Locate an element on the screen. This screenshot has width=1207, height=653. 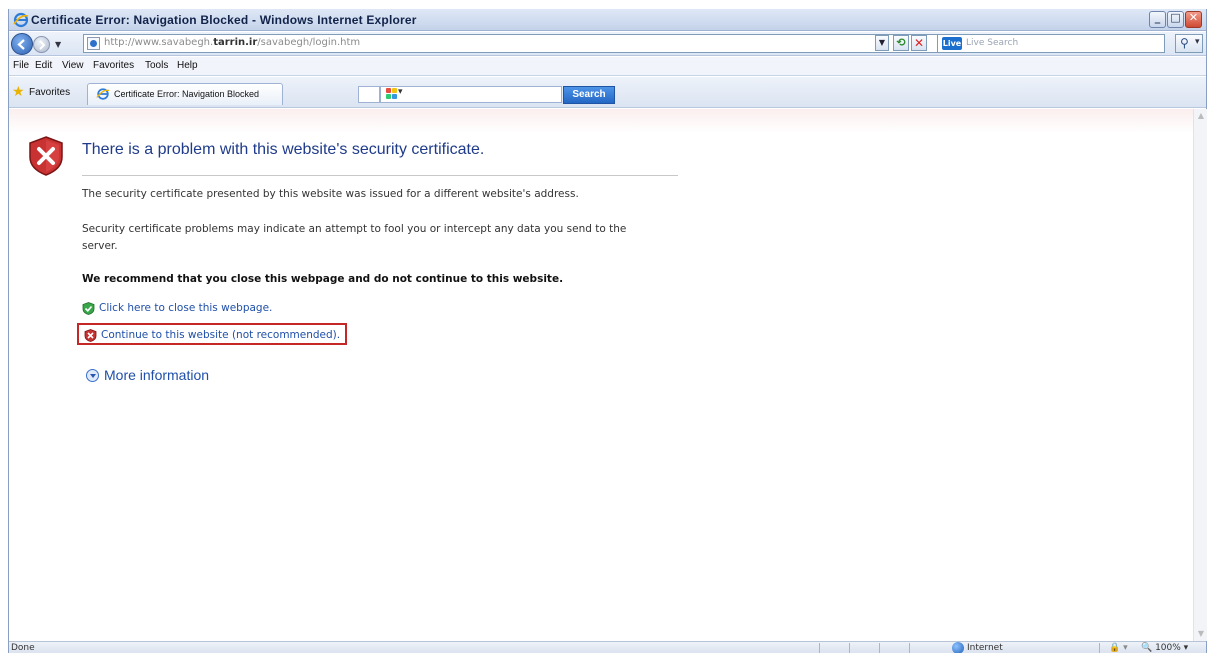
page-icon is located at coordinates (93, 43).